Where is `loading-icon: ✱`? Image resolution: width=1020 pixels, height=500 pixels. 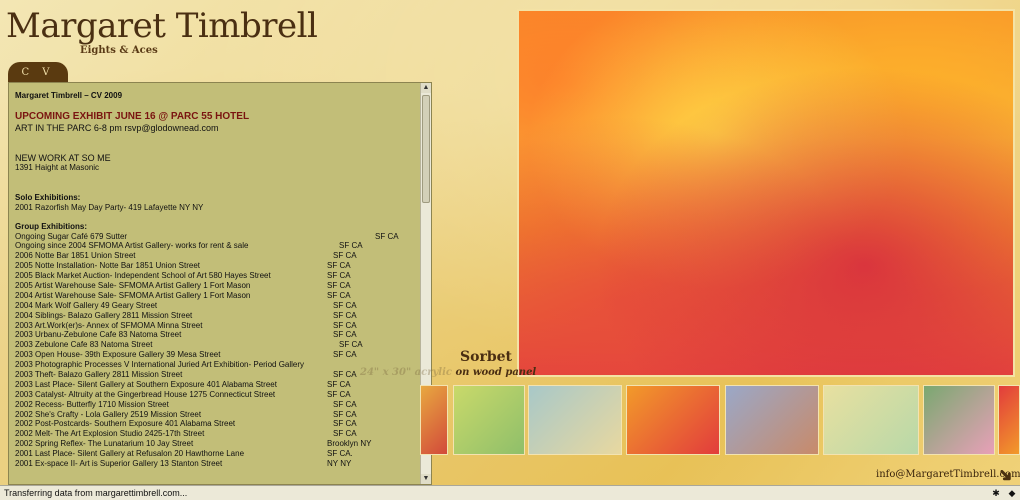
loading-icon: ✱ is located at coordinates (996, 493).